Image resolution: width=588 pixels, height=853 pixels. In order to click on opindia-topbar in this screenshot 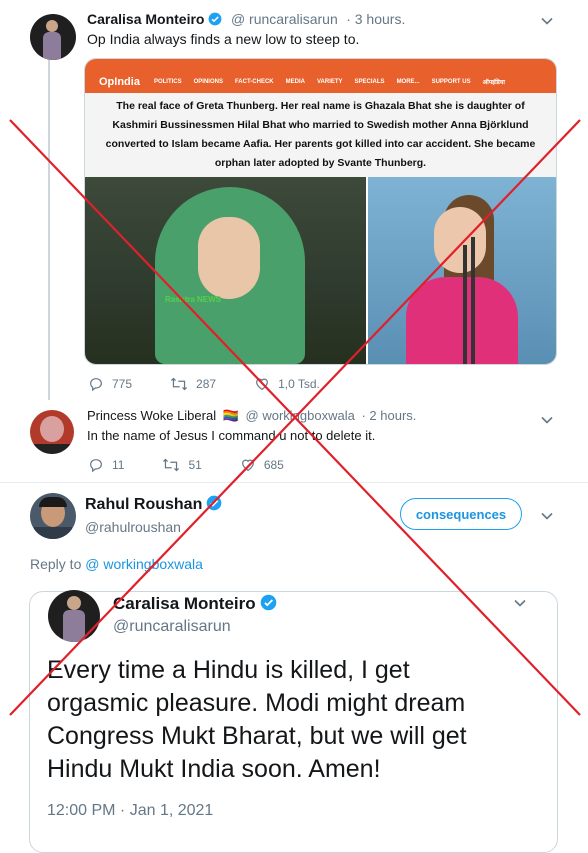, I will do `click(320, 65)`.